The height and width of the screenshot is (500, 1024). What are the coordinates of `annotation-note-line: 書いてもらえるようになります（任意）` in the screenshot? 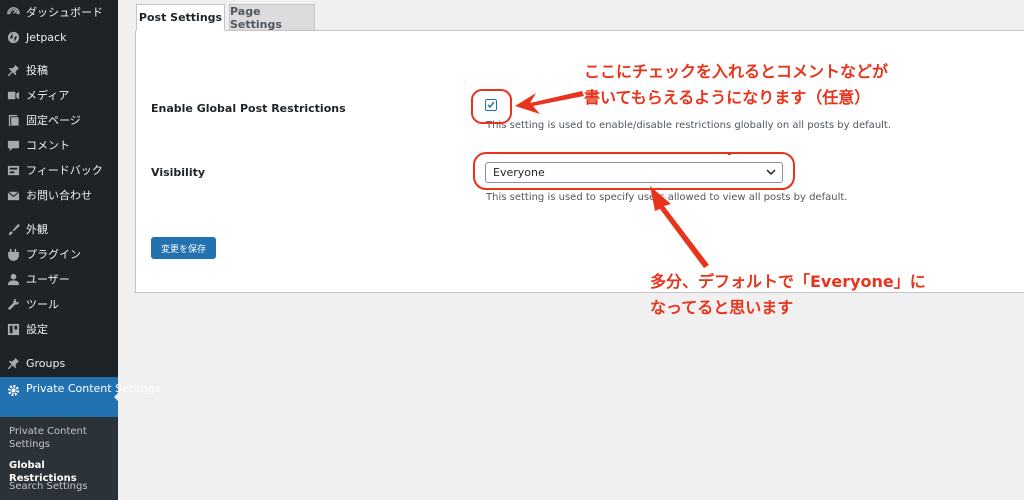 It's located at (727, 97).